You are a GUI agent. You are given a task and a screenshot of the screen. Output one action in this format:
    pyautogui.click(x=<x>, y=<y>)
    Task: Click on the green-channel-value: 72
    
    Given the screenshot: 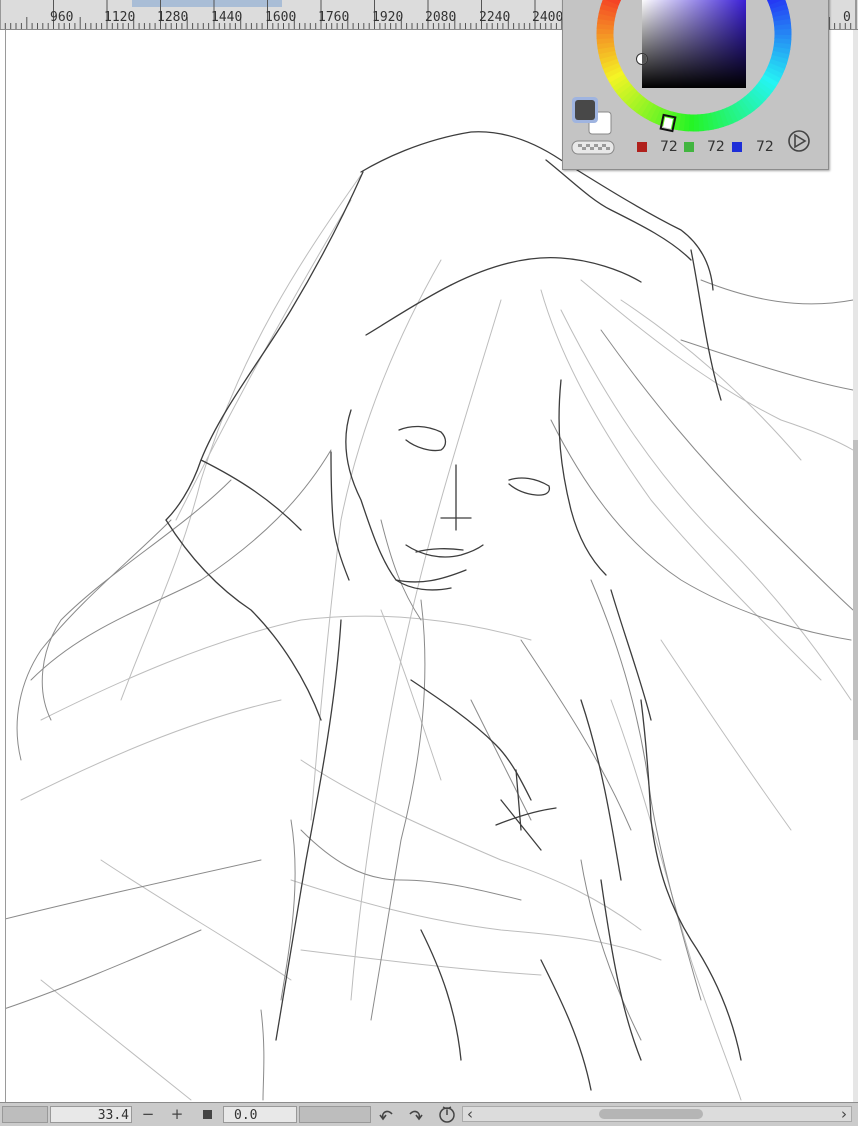 What is the action you would take?
    pyautogui.click(x=716, y=147)
    